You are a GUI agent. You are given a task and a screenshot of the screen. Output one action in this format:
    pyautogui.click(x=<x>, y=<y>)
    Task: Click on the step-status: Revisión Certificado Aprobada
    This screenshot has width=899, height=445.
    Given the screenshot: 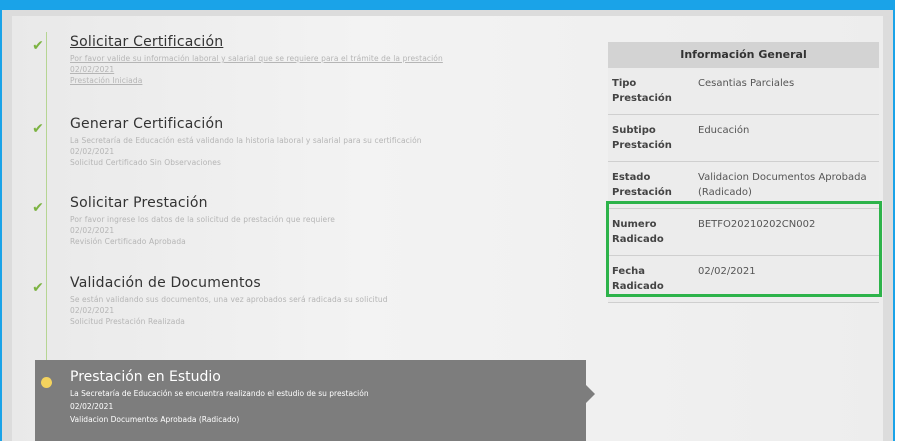 What is the action you would take?
    pyautogui.click(x=128, y=241)
    